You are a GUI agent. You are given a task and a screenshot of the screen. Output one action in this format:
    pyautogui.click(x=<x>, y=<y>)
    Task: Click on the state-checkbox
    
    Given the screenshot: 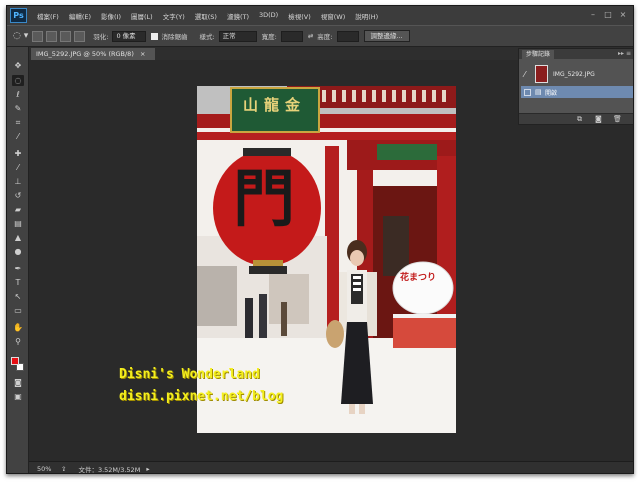 What is the action you would take?
    pyautogui.click(x=527, y=92)
    